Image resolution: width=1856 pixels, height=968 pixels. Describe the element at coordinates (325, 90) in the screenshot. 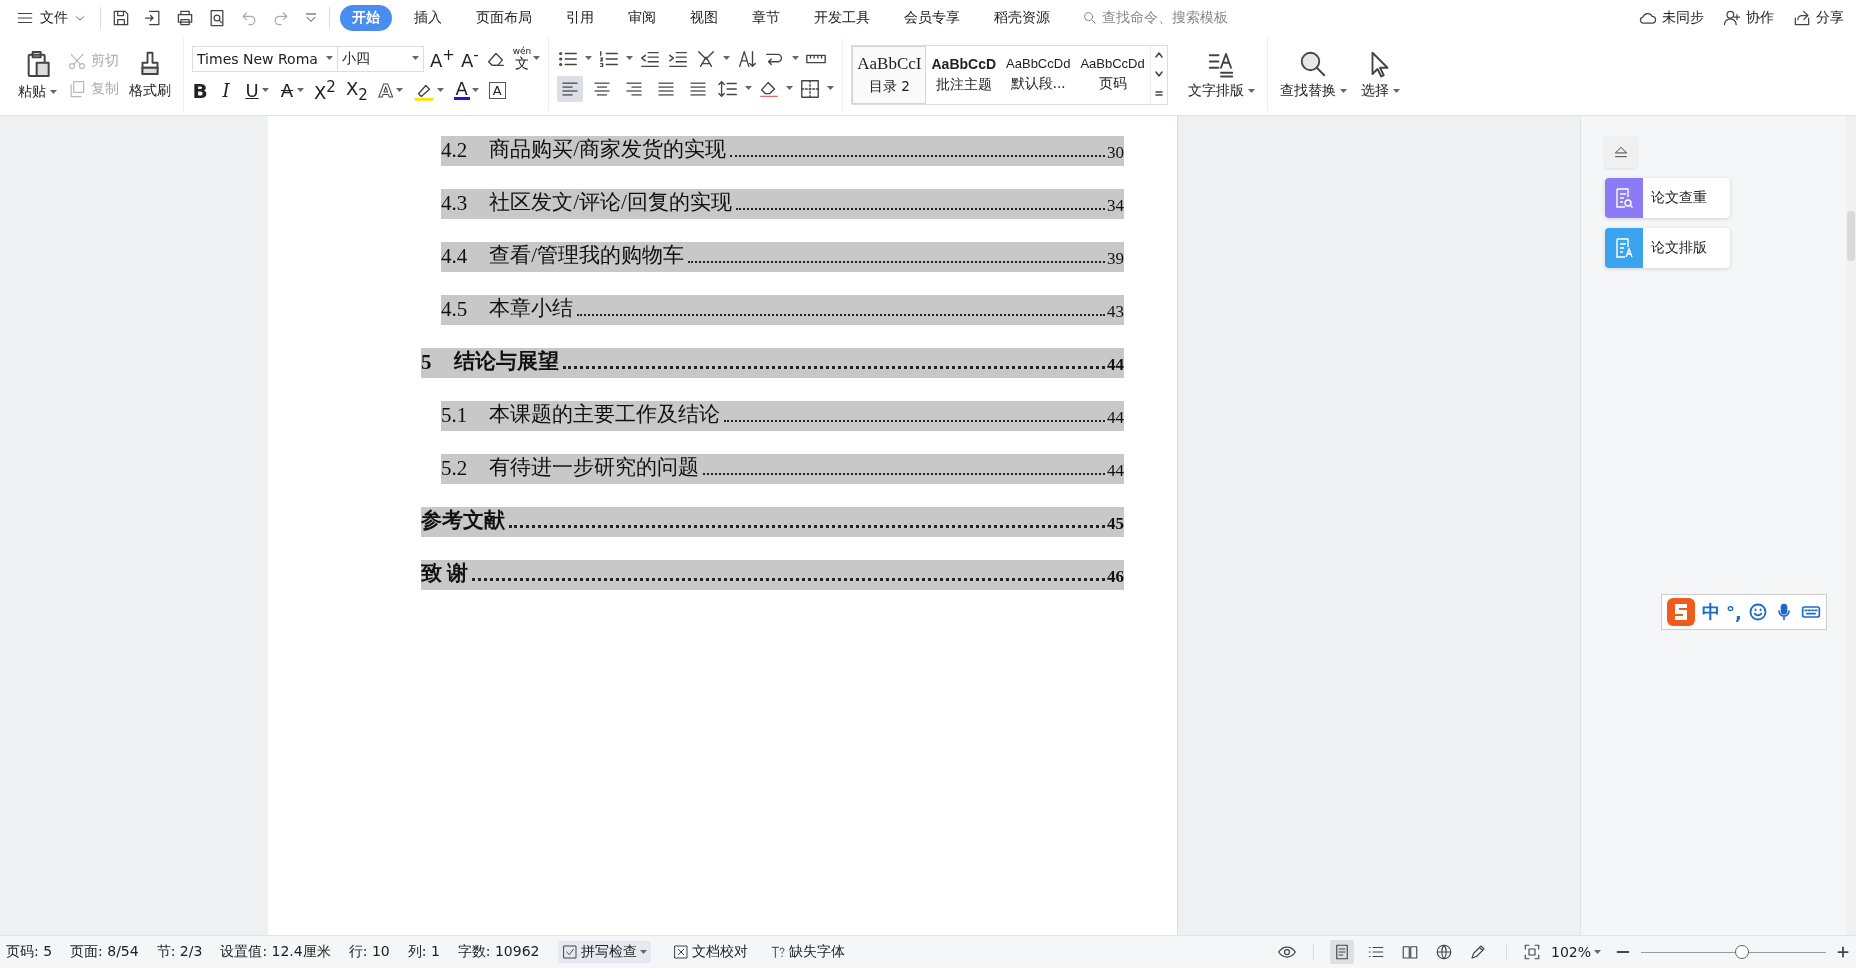

I see `format-button: X$^{2}$` at that location.